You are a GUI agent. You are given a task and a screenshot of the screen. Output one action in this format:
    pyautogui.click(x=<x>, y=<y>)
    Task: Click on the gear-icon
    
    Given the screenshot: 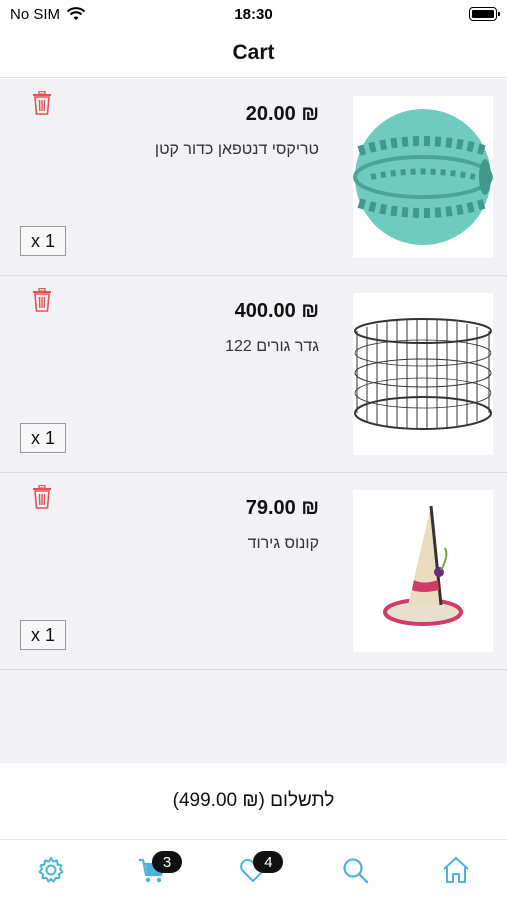 What is the action you would take?
    pyautogui.click(x=51, y=870)
    